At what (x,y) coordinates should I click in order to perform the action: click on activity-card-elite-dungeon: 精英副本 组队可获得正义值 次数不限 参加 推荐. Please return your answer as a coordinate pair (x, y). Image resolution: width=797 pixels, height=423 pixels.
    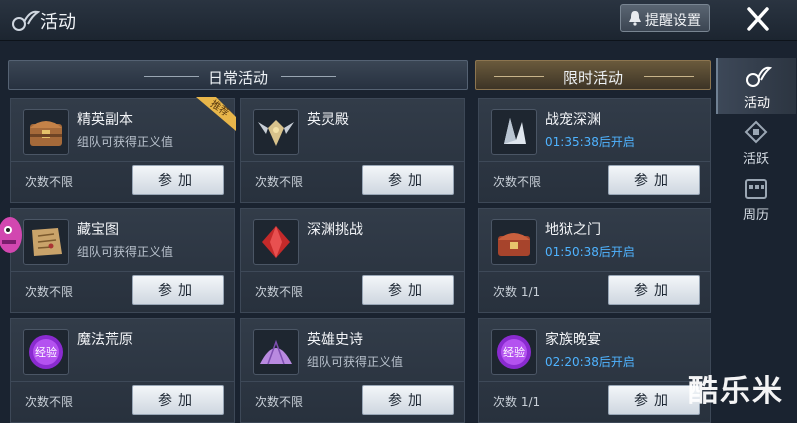
    Looking at the image, I should click on (123, 150).